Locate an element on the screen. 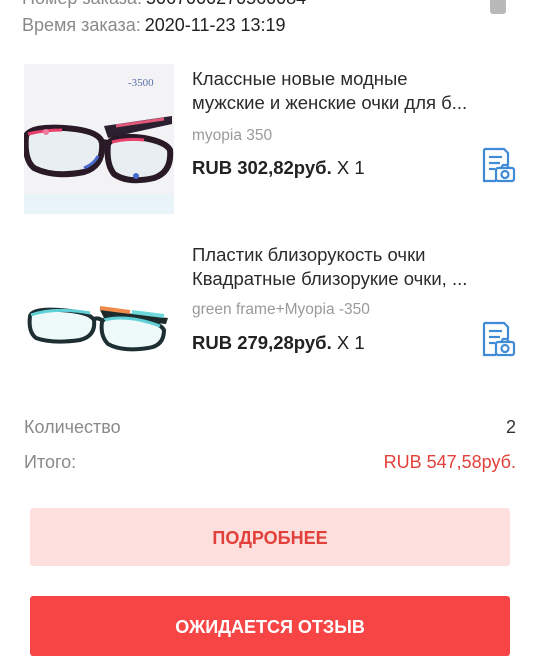 The width and height of the screenshot is (538, 660). thumb-diopter-label: -3500 is located at coordinates (141, 83).